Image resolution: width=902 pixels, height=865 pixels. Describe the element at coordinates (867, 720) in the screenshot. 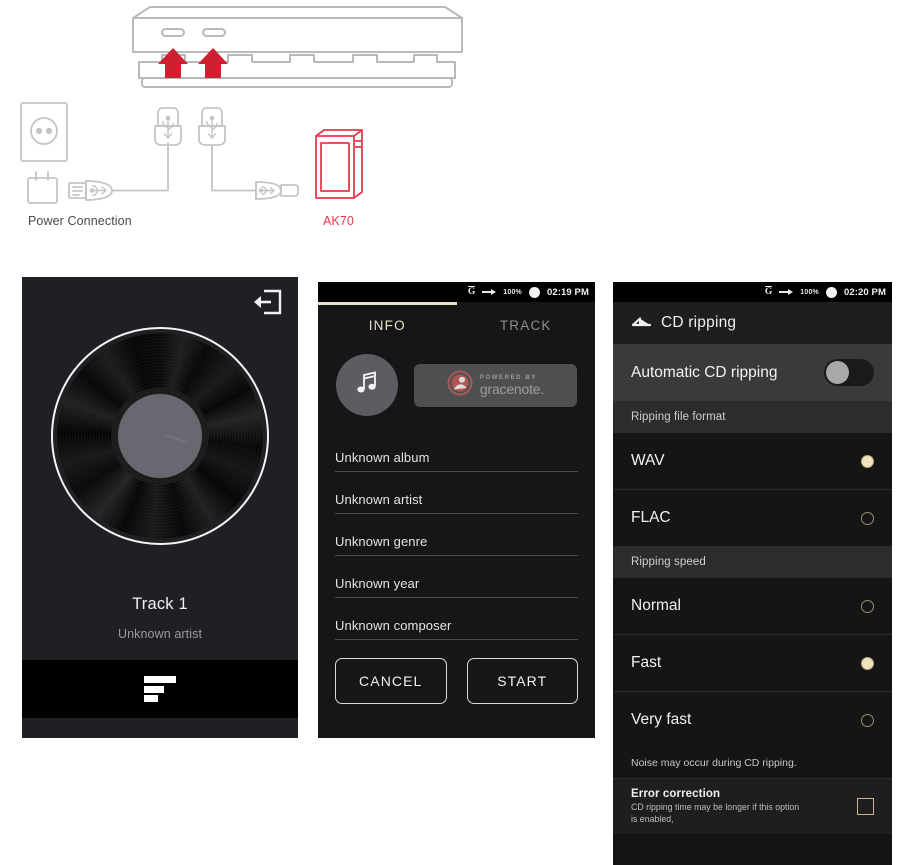

I see `option-very-fast-radio` at that location.